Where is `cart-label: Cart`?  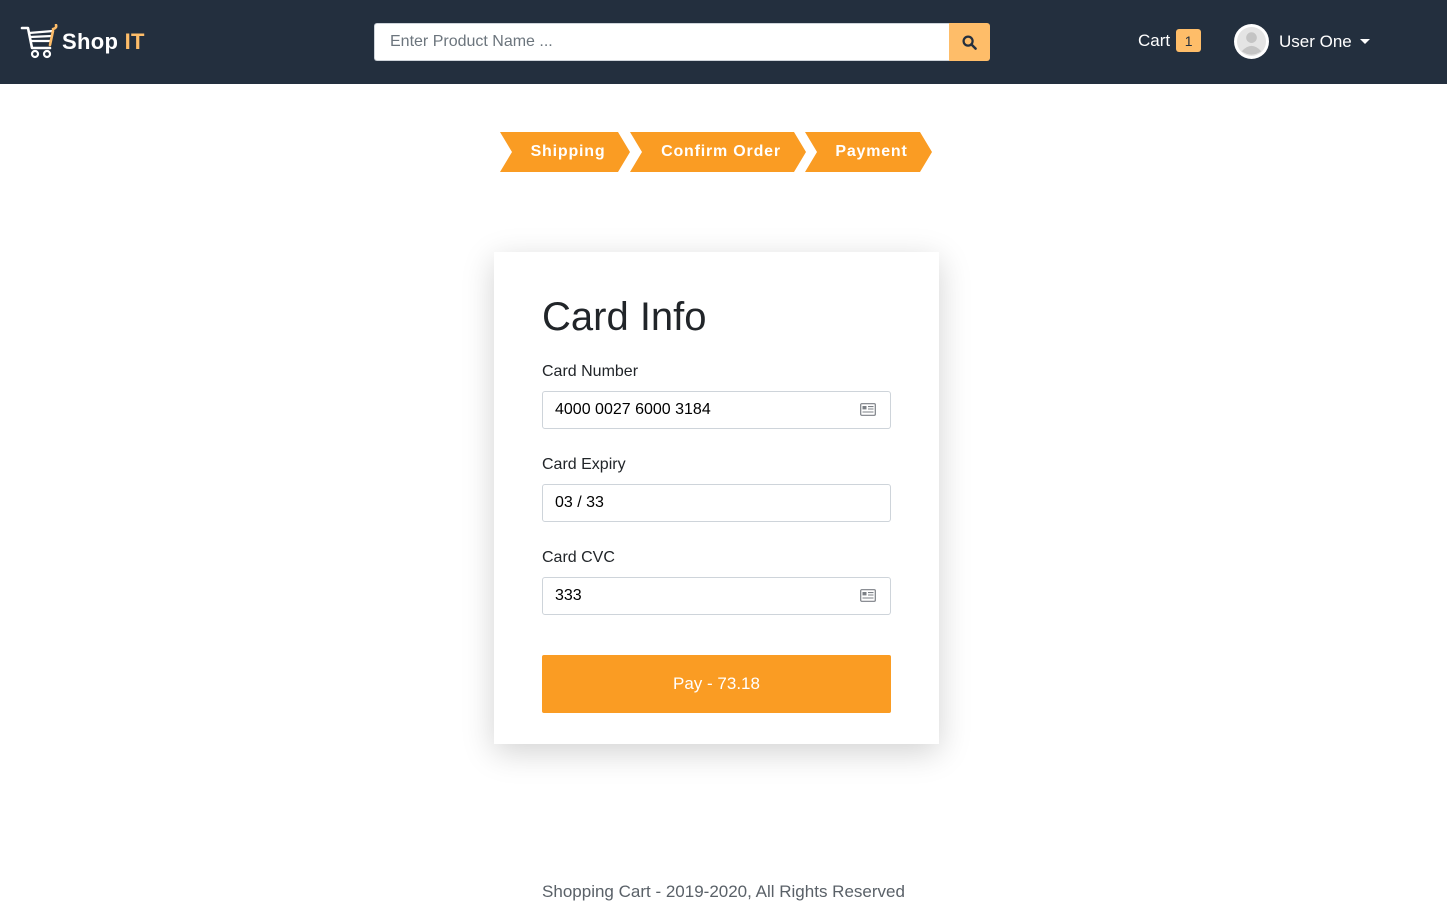
cart-label: Cart is located at coordinates (1154, 40).